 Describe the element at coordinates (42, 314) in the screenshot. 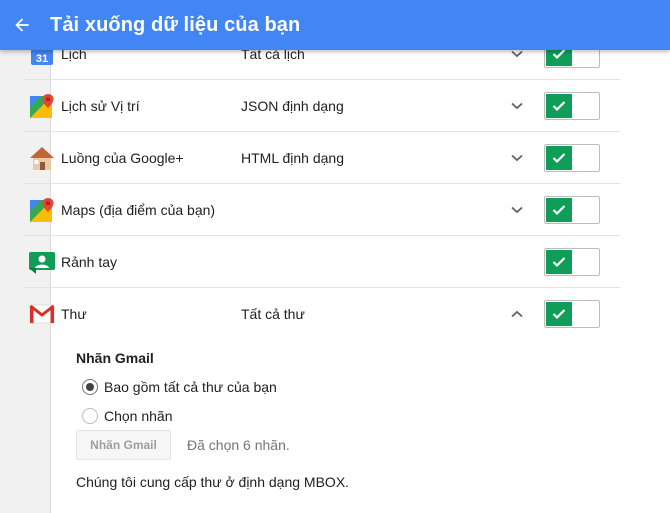

I see `gmail-icon` at that location.